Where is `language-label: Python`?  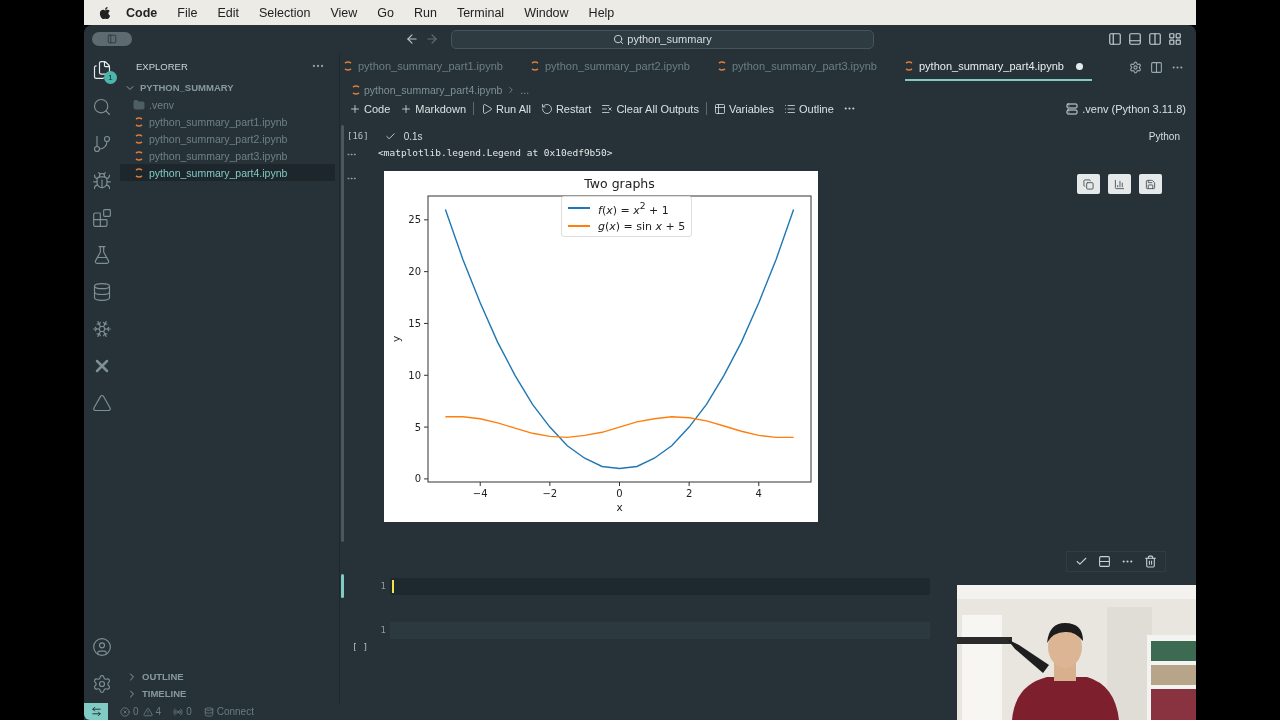 language-label: Python is located at coordinates (1164, 136).